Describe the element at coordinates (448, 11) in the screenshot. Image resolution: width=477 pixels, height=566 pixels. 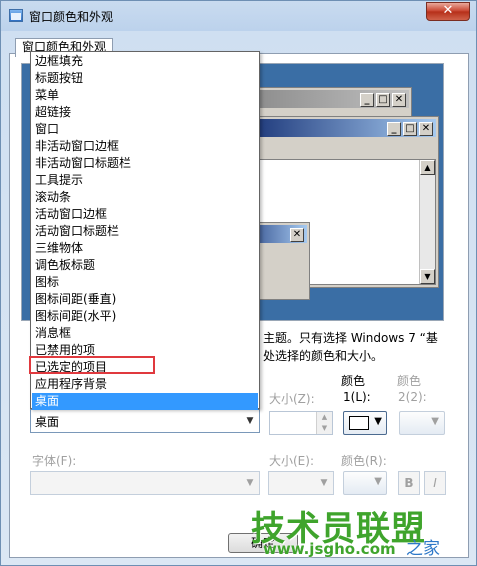
I see `close-button: ✕` at that location.